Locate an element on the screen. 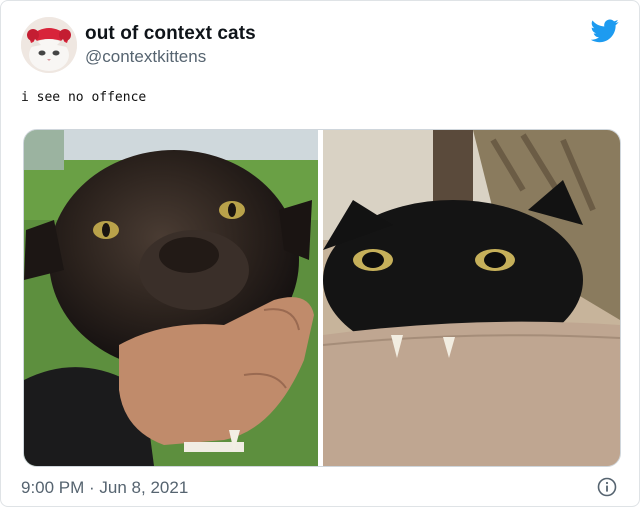  avatar is located at coordinates (49, 45).